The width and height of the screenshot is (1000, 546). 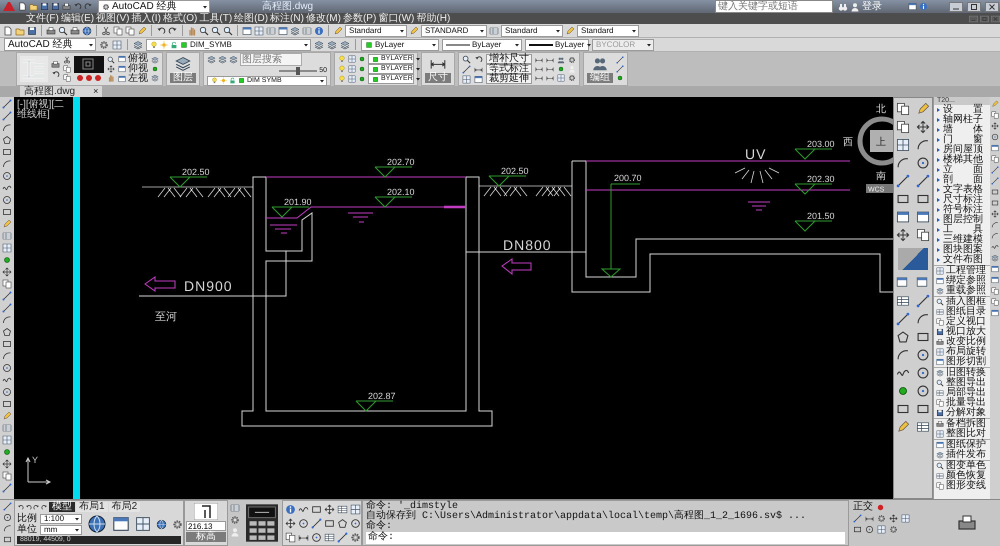 What do you see at coordinates (61, 529) in the screenshot?
I see `units-dropdown: mm` at bounding box center [61, 529].